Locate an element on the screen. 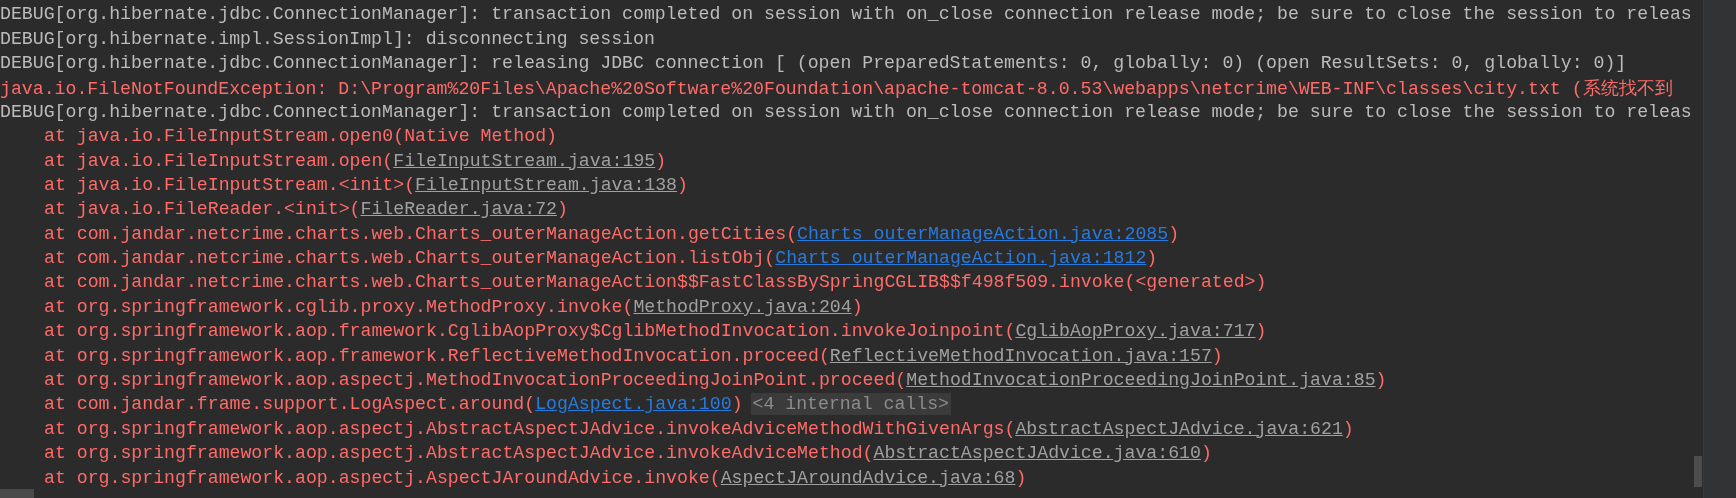 The height and width of the screenshot is (498, 1736). stack-trace-line: at com.jandar.netcrime.charts.web.Charts_outerManageAction.listObj(Charts_outerManageAction.java:1812) is located at coordinates (601, 258).